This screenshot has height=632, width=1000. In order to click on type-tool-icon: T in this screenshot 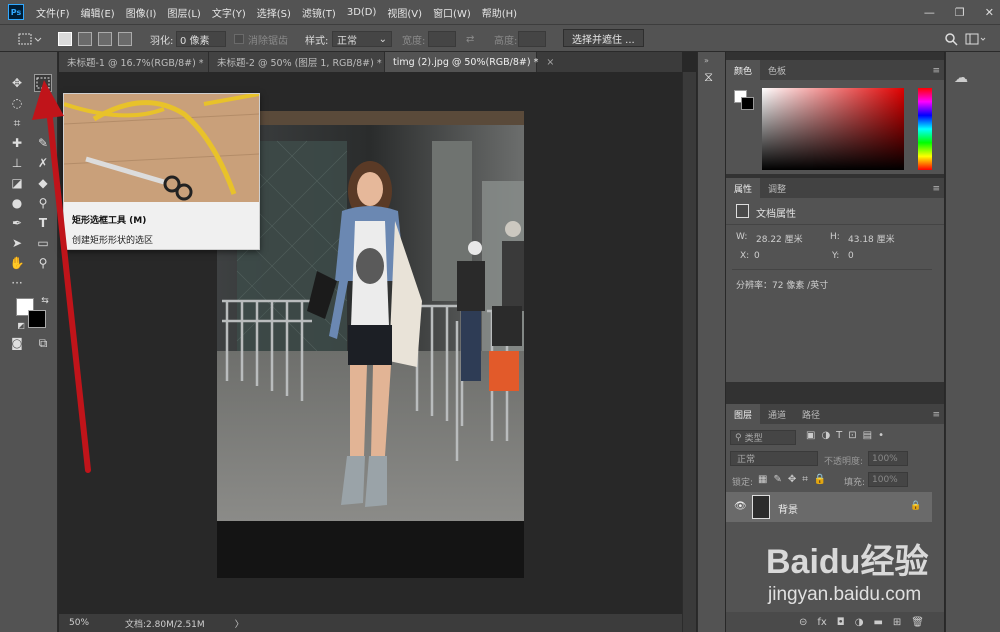, I will do `click(43, 223)`.